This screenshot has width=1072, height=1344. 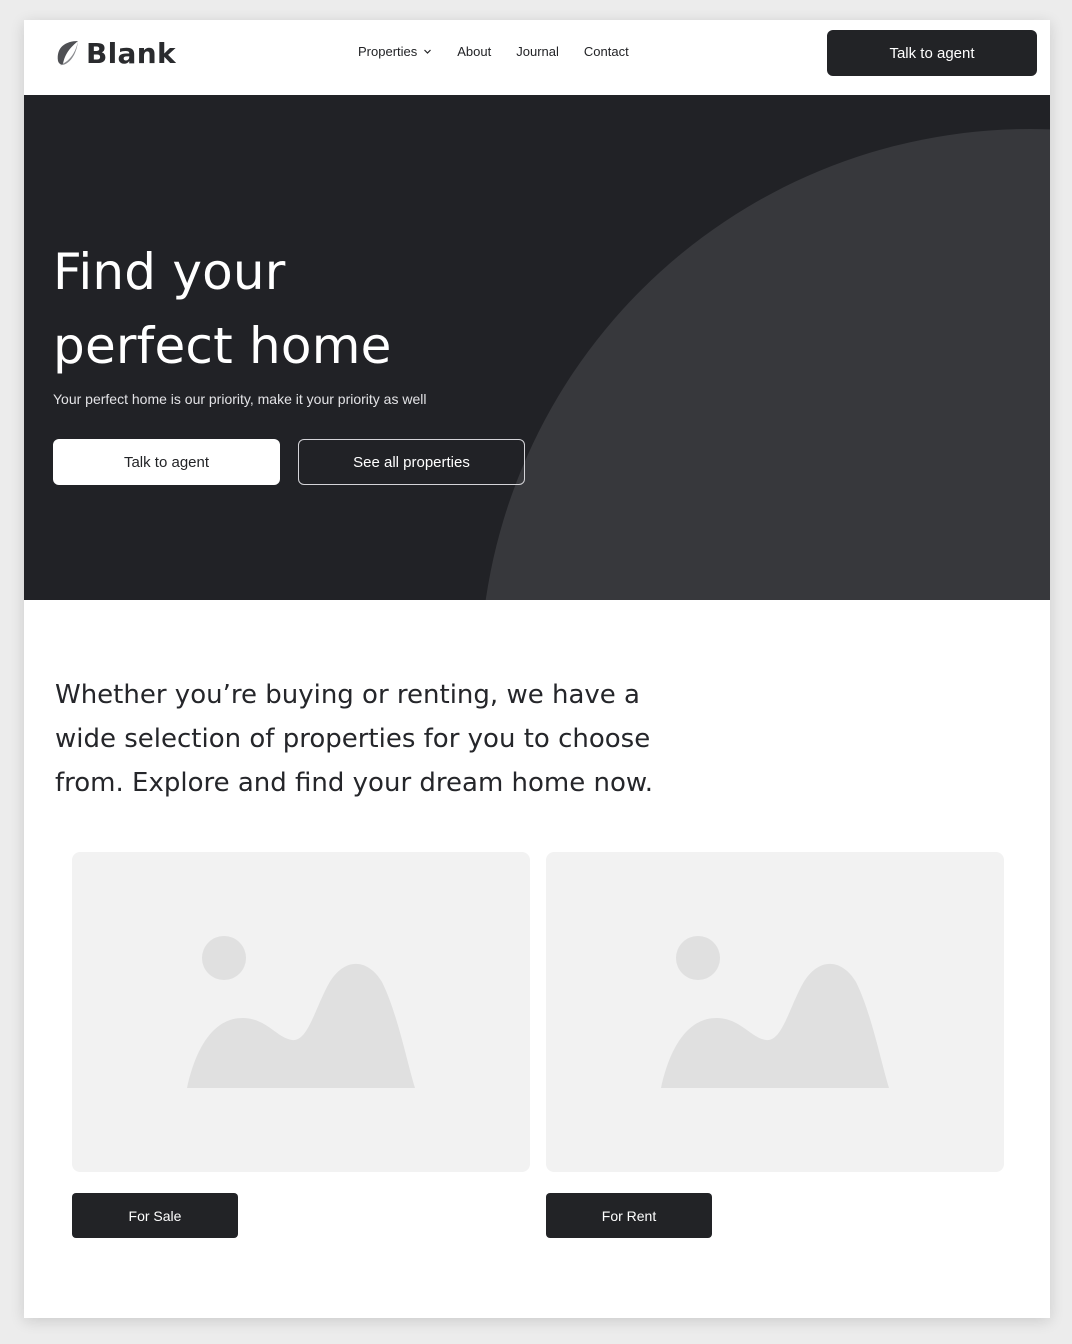 I want to click on hero-title-line-1: Find your, so click(x=169, y=272).